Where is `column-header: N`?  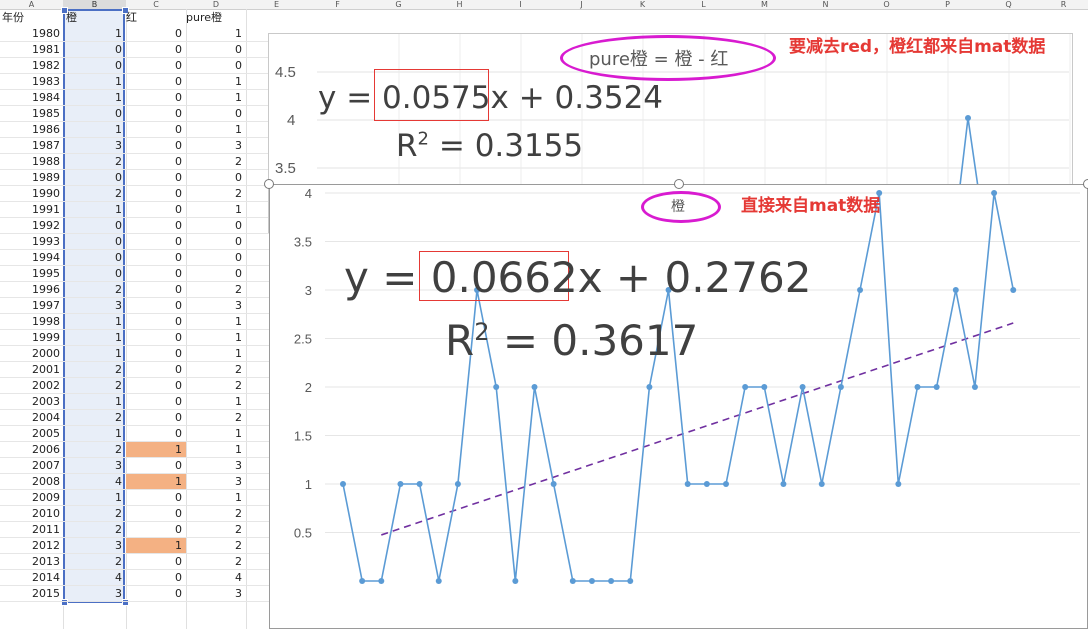 column-header: N is located at coordinates (825, 4).